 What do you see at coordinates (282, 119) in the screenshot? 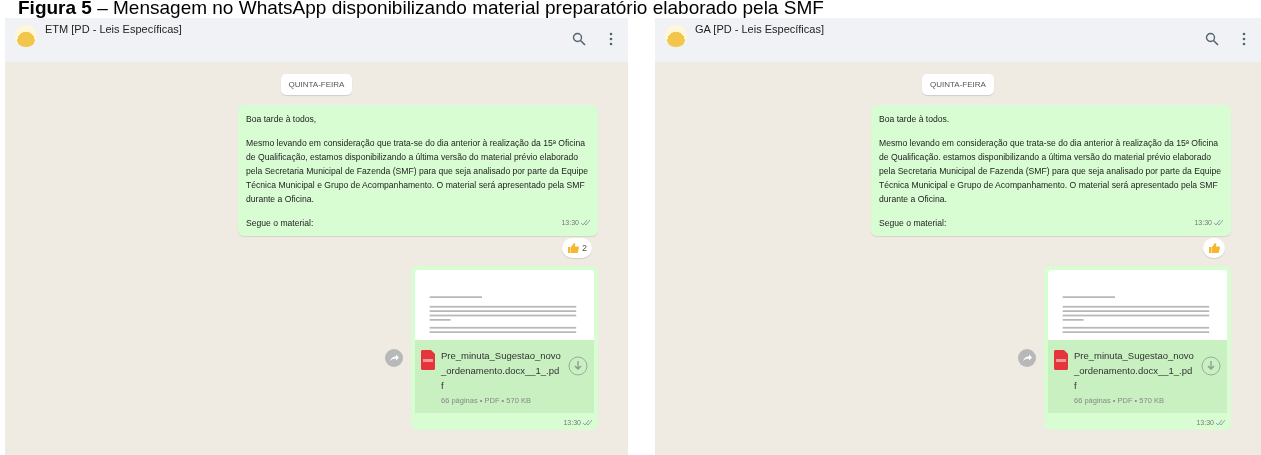
I see `message-text: Boa tarde à todos,` at bounding box center [282, 119].